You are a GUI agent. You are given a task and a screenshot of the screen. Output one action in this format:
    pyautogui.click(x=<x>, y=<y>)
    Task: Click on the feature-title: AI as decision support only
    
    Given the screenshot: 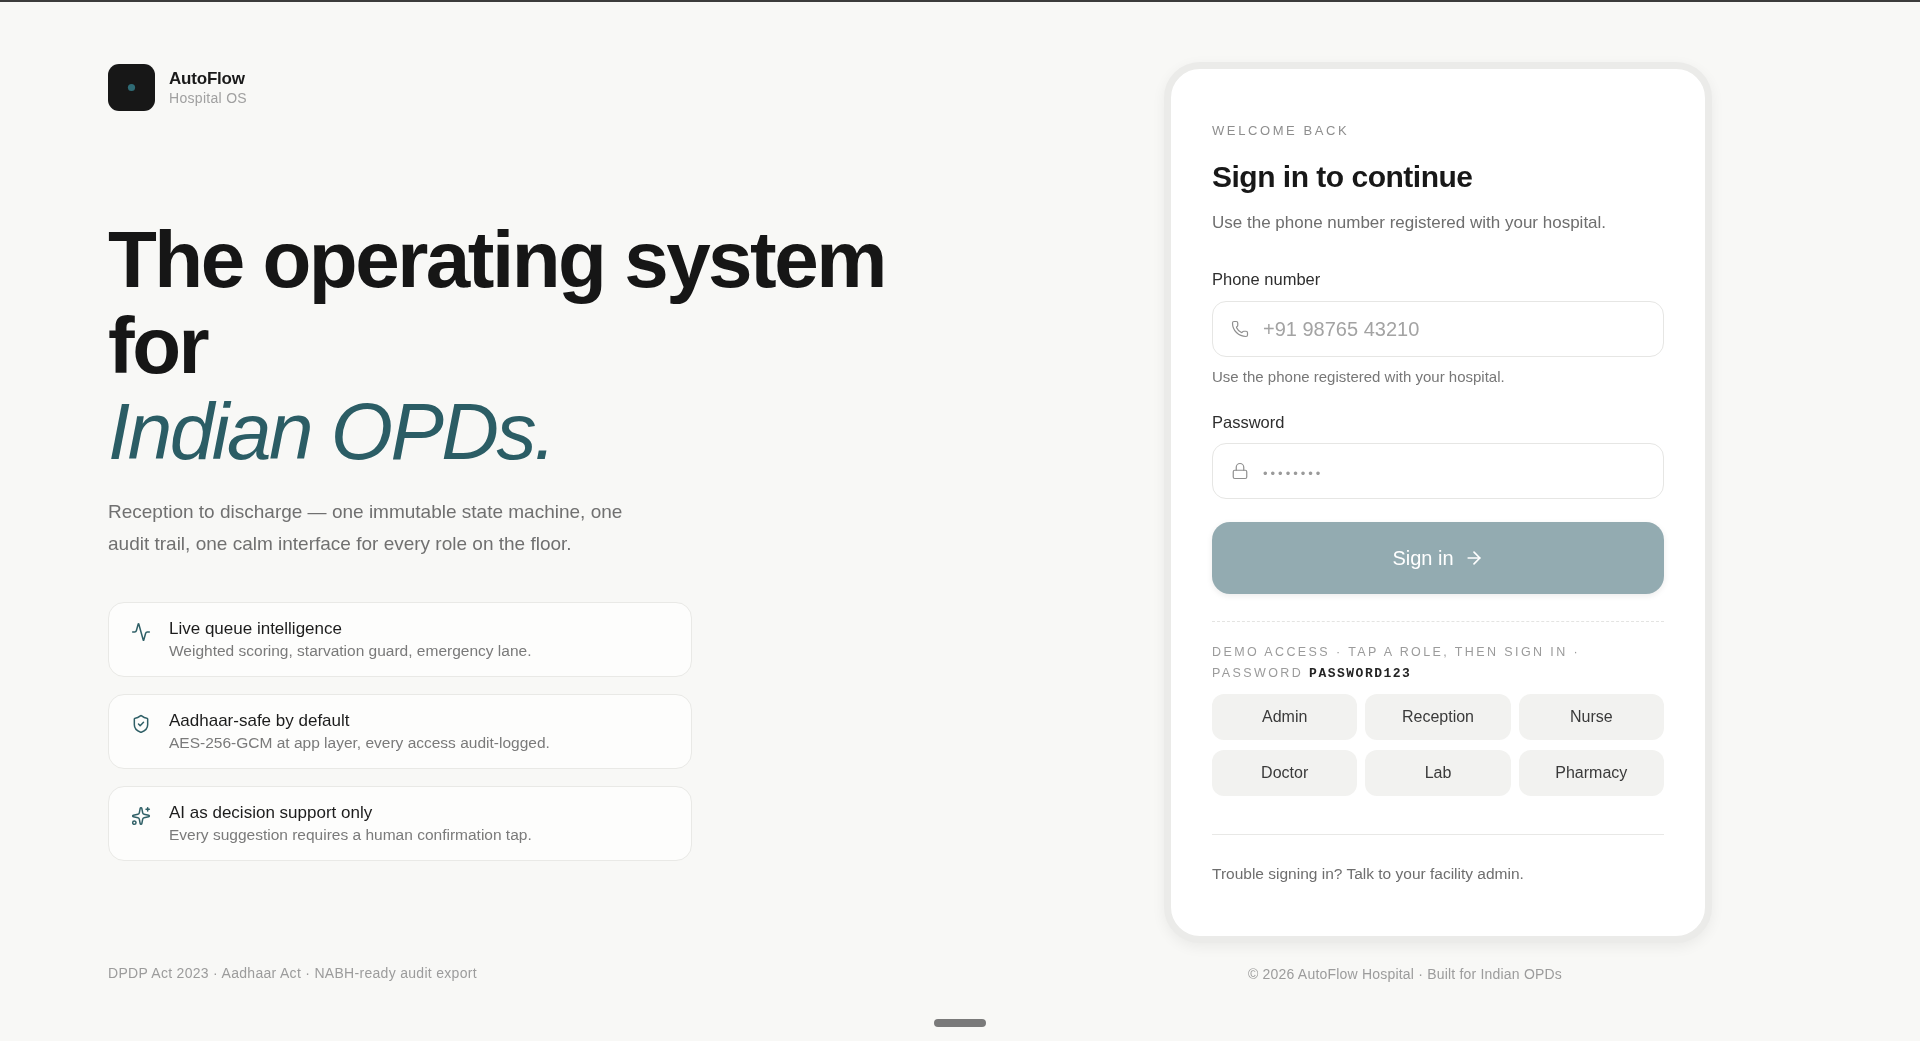 What is the action you would take?
    pyautogui.click(x=271, y=813)
    